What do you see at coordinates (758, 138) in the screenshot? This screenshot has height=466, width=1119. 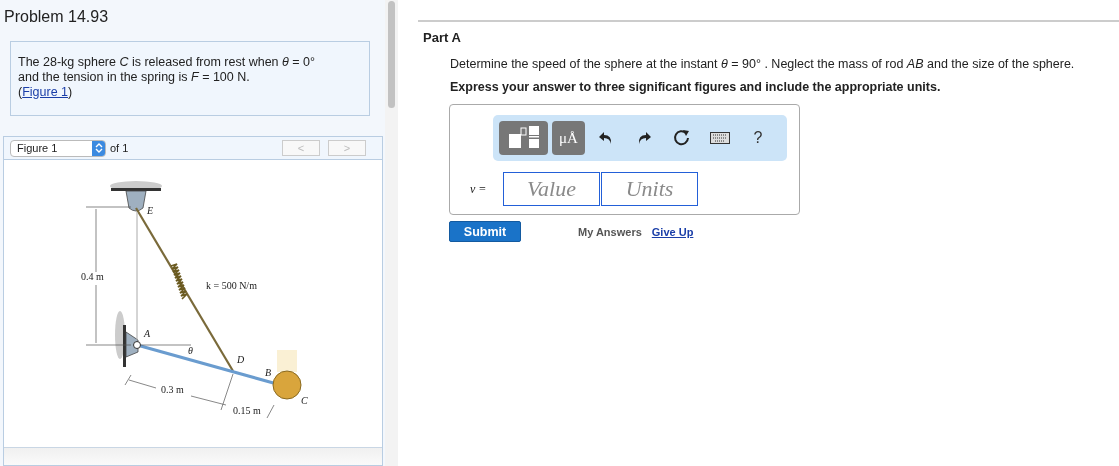 I see `help-button: ?` at bounding box center [758, 138].